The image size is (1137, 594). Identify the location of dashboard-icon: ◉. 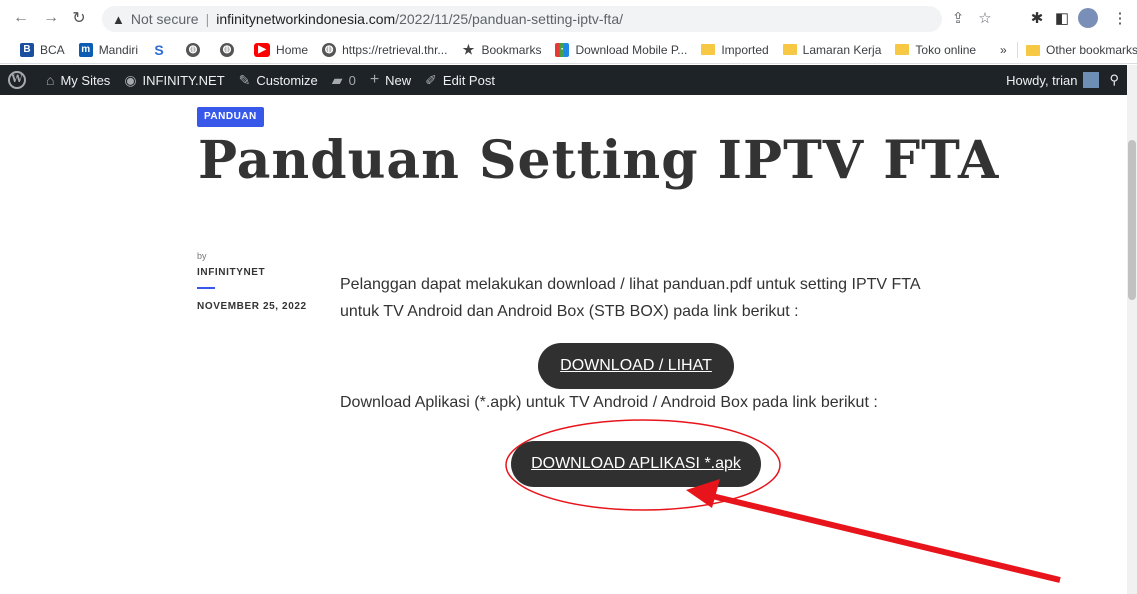
(130, 79).